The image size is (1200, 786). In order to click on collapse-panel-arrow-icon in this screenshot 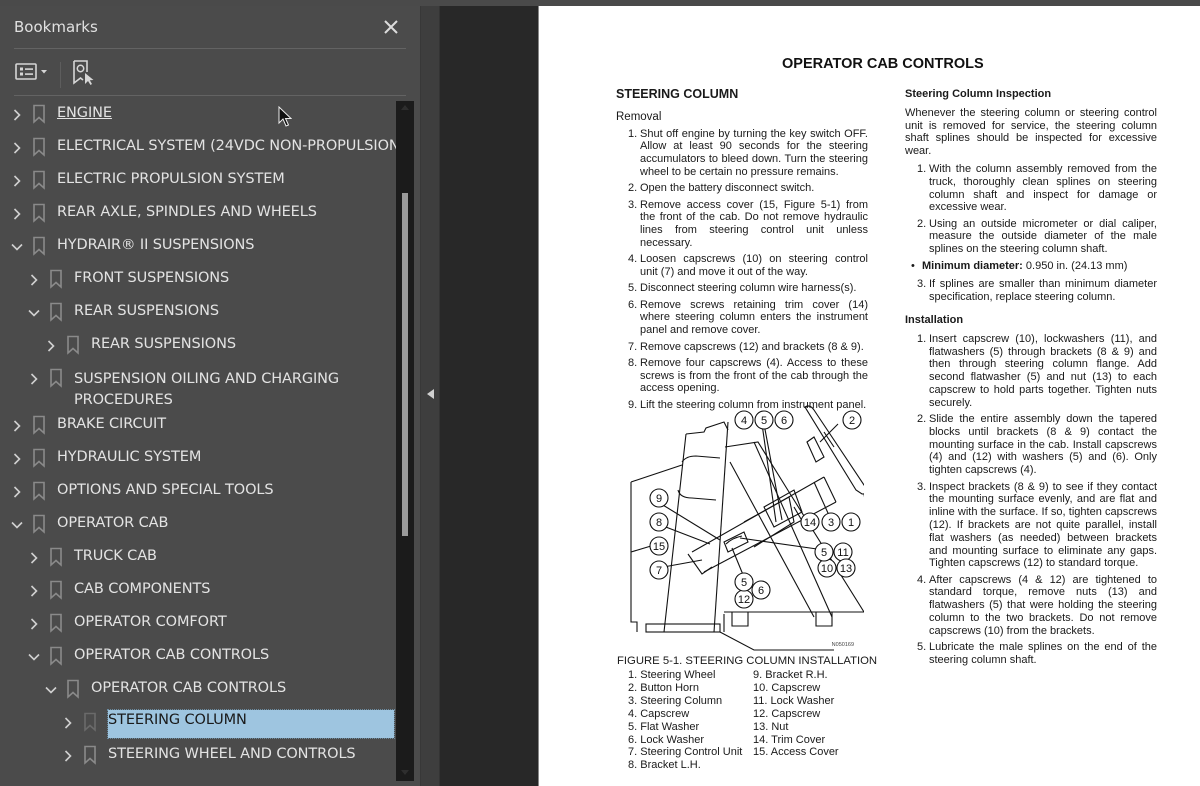, I will do `click(430, 394)`.